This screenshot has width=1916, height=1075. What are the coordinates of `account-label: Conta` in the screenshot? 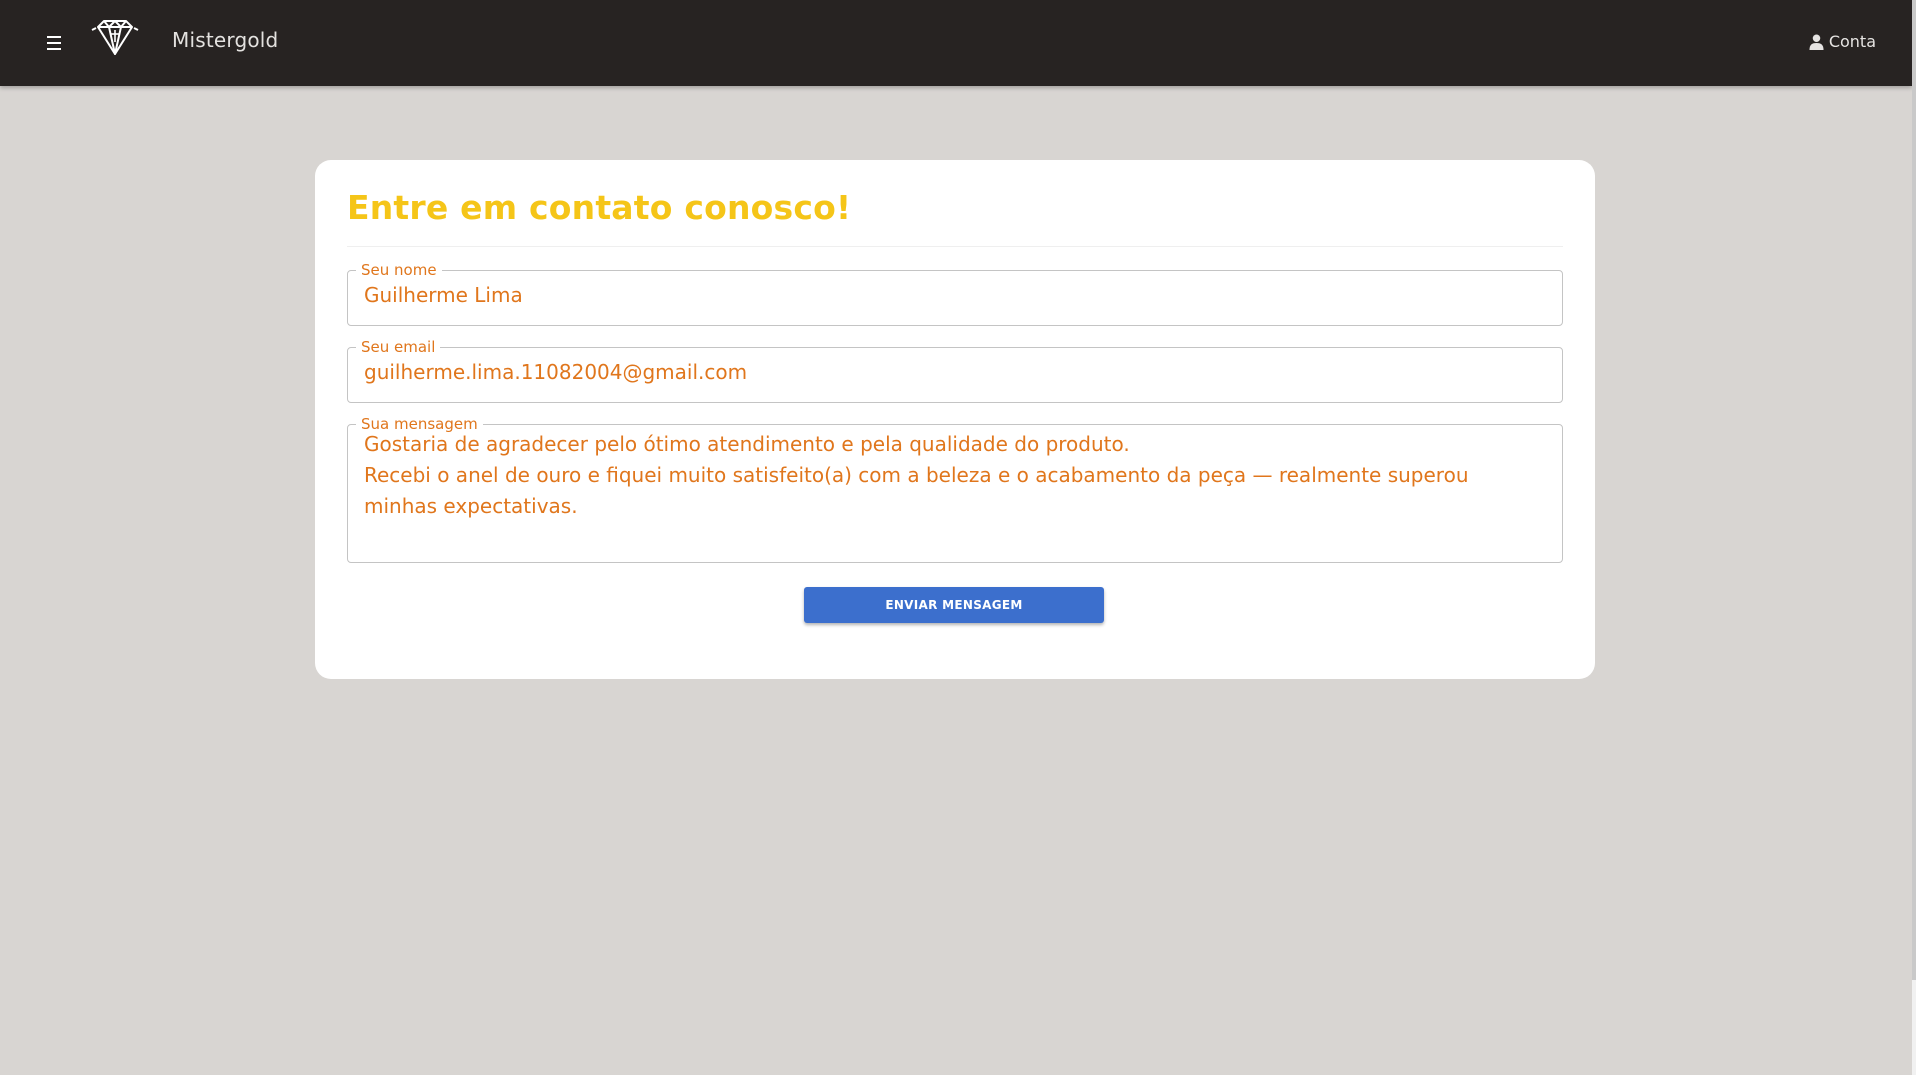 It's located at (1852, 41).